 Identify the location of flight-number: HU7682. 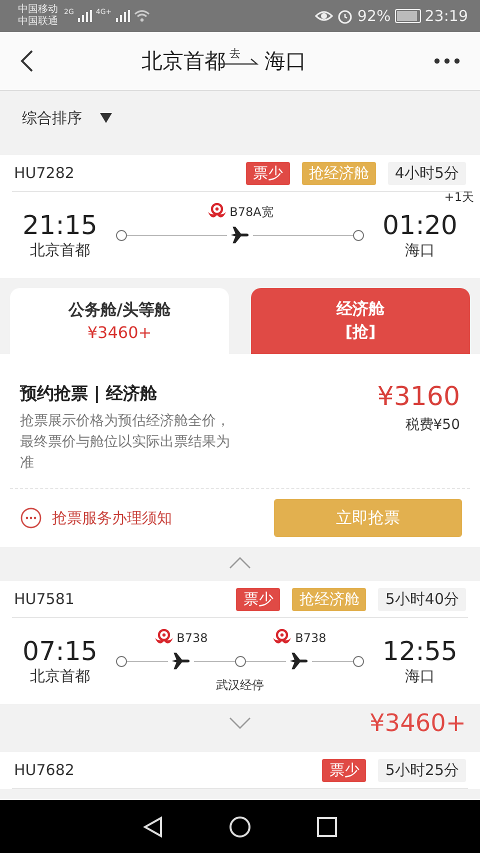
(44, 770).